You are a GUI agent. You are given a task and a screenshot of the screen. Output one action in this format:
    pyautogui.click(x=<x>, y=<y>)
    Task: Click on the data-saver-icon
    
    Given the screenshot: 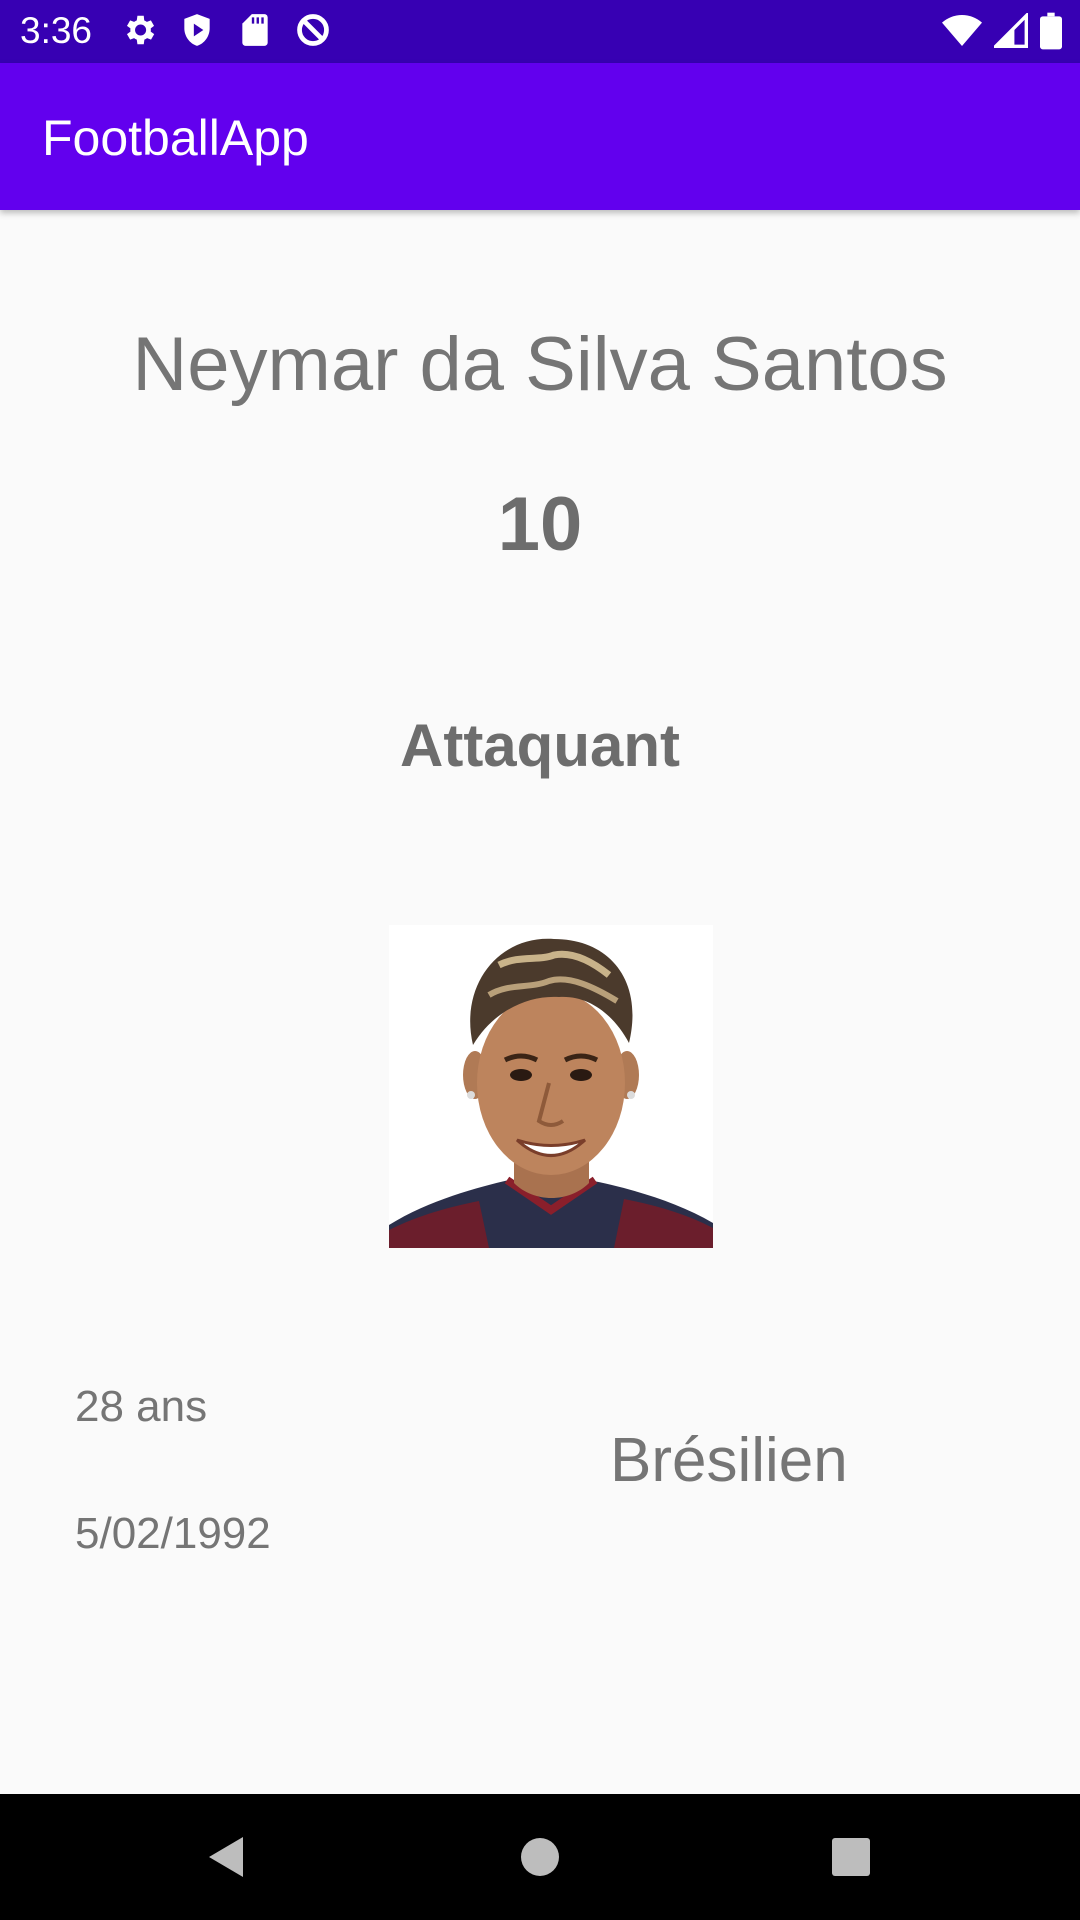 What is the action you would take?
    pyautogui.click(x=313, y=30)
    